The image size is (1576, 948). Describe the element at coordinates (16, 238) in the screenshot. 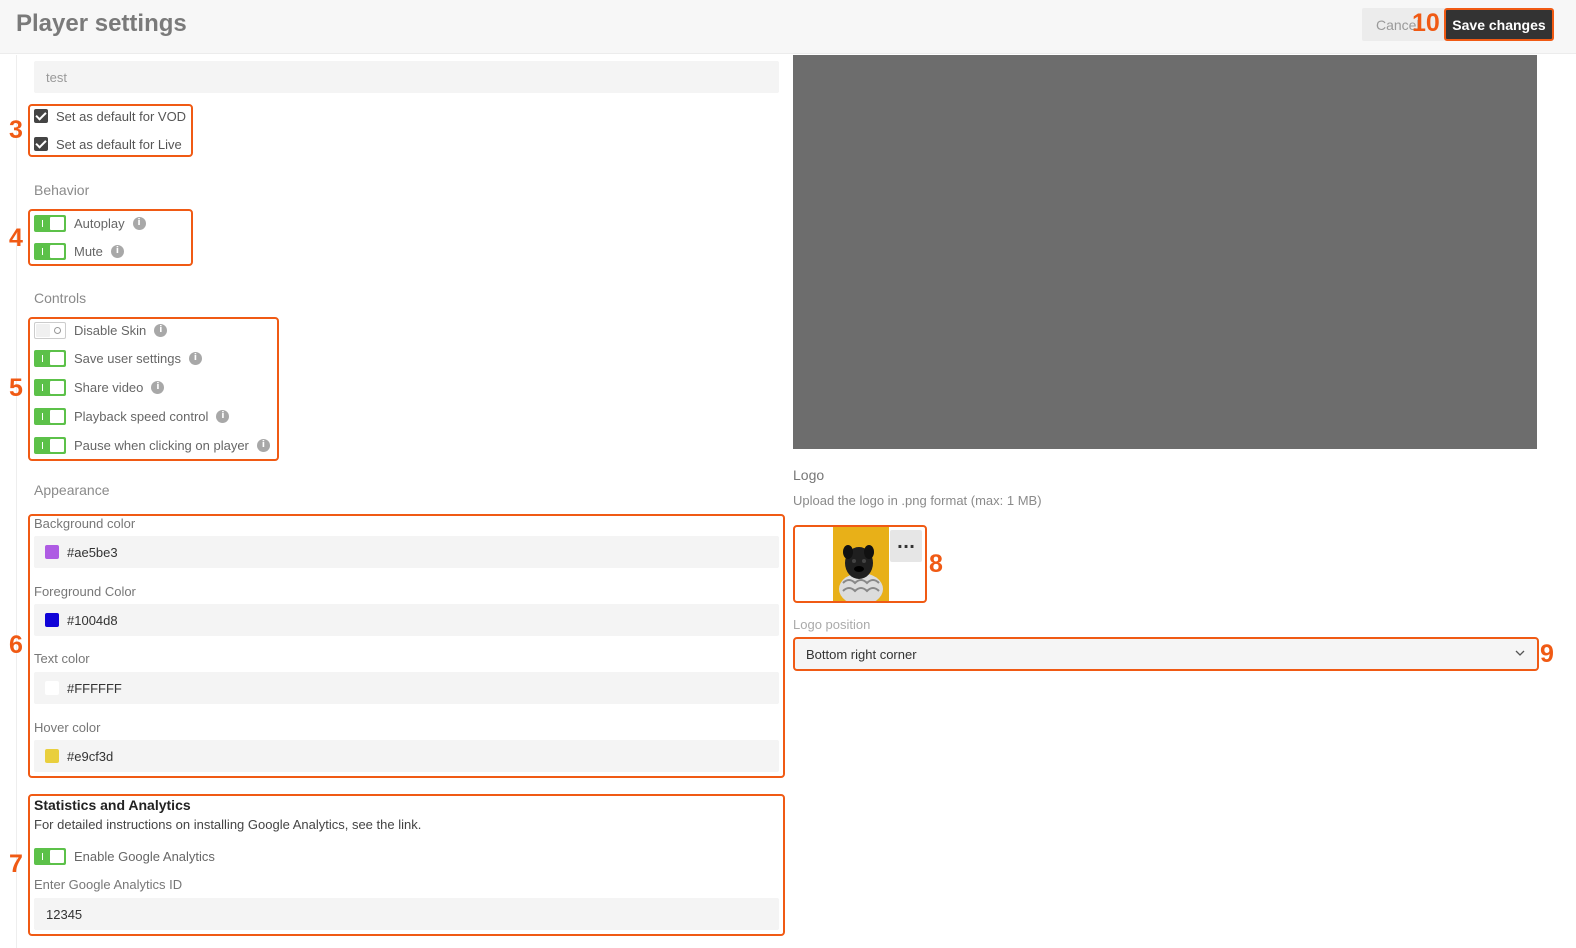

I see `annotation-number-4: 4` at that location.